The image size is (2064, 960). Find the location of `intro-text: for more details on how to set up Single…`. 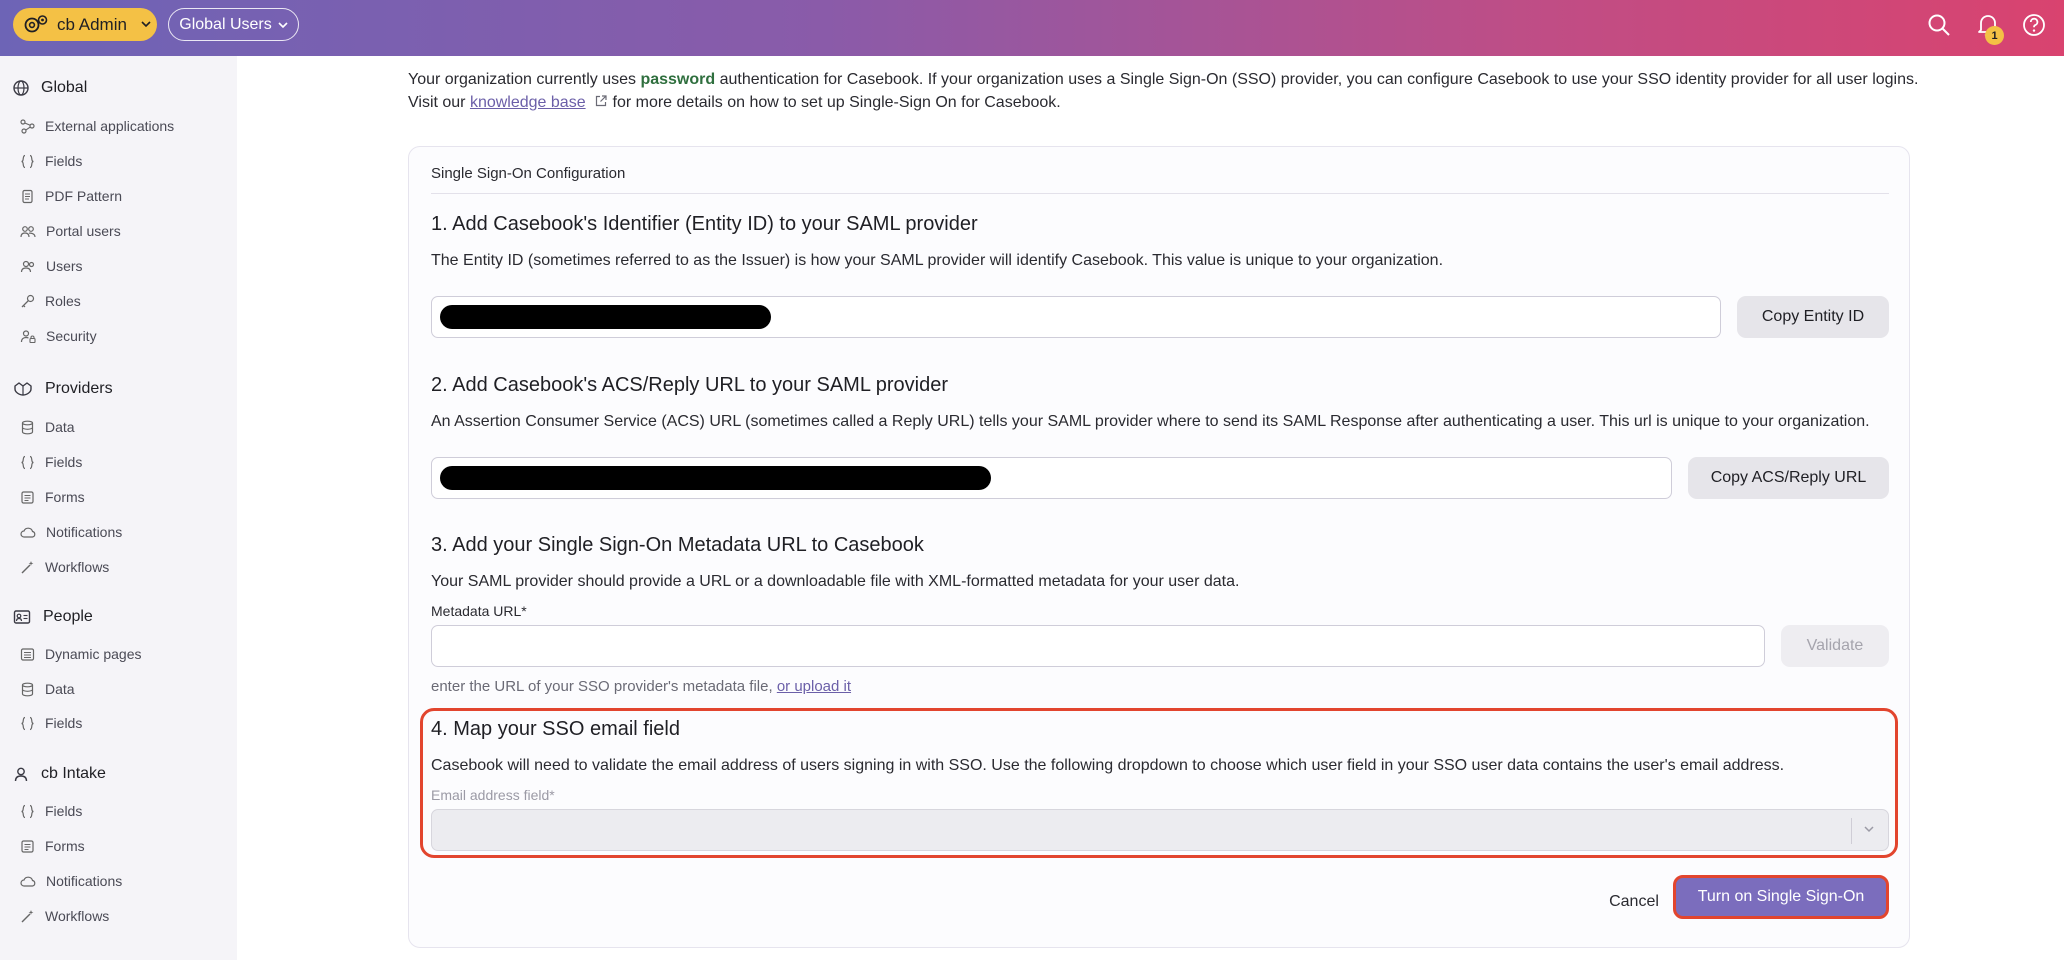

intro-text: for more details on how to set up Single… is located at coordinates (836, 102).